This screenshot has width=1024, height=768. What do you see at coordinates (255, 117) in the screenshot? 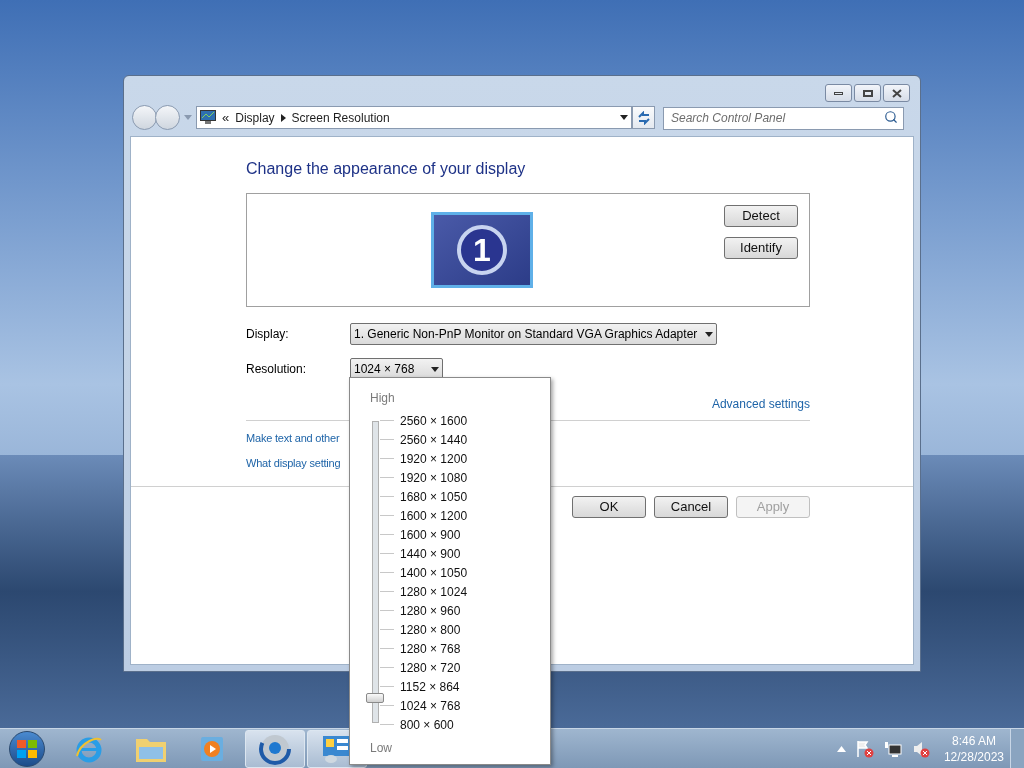
I see `breadcrumb-item: Display` at bounding box center [255, 117].